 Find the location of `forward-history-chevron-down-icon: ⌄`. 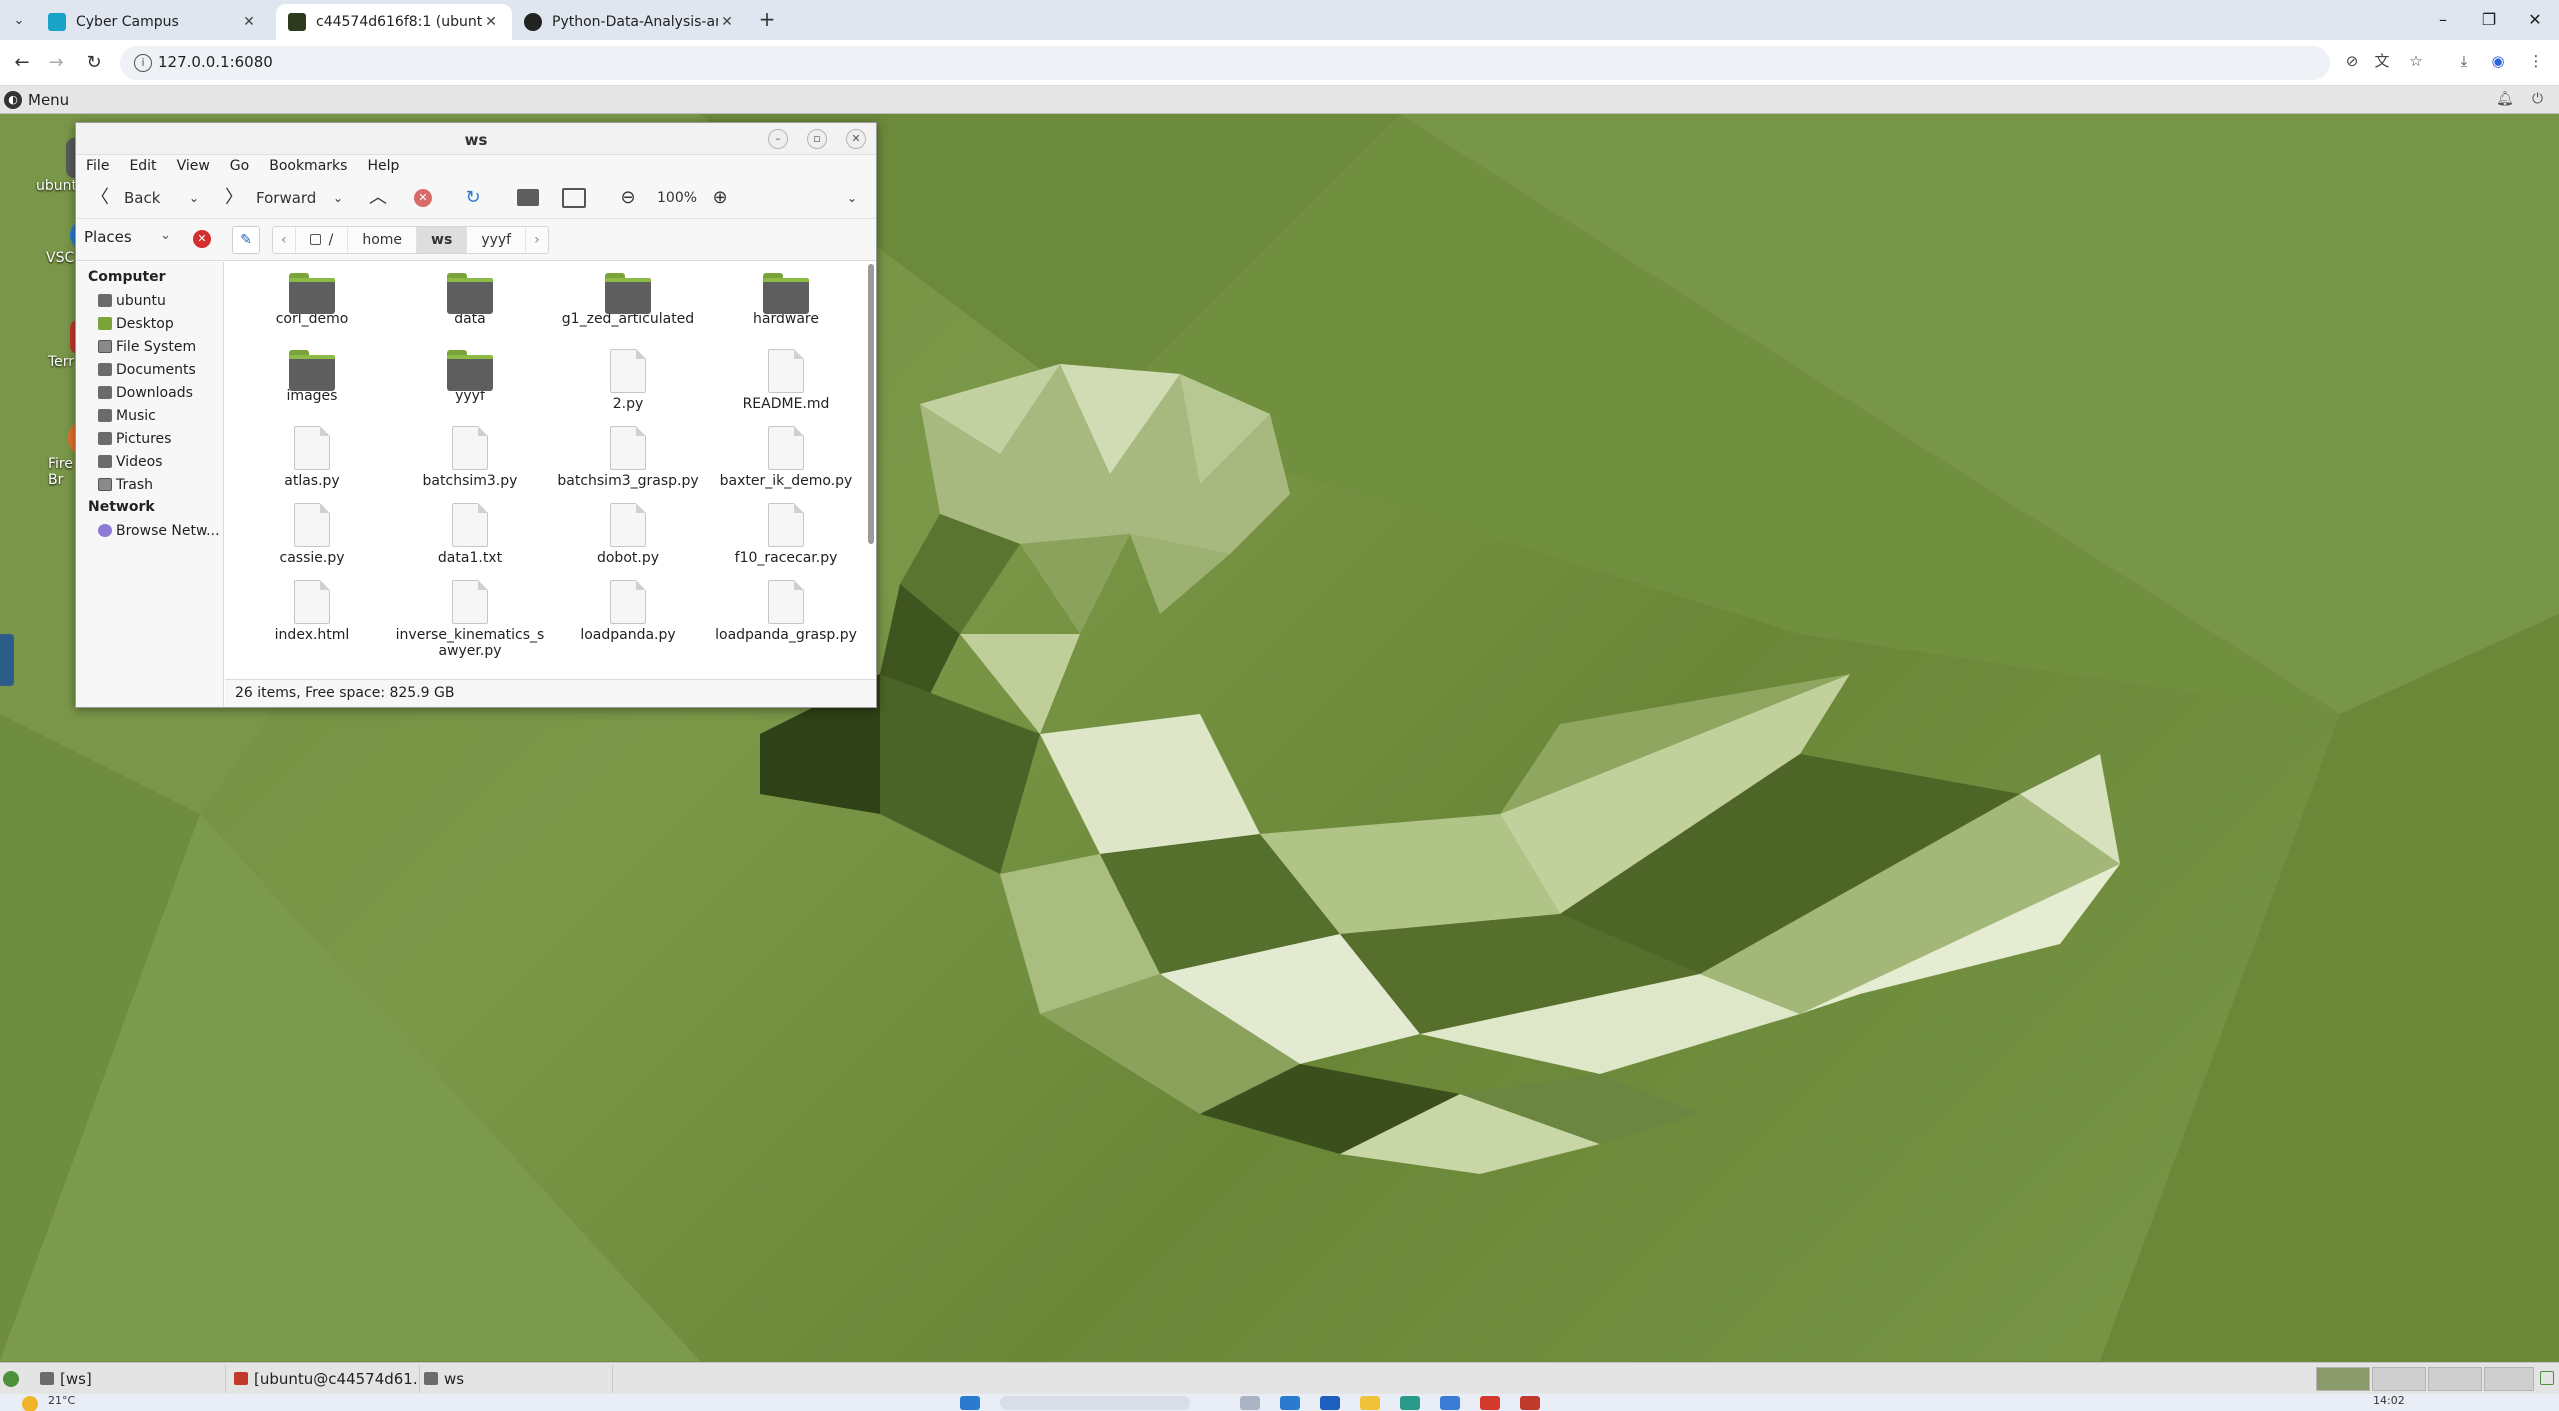

forward-history-chevron-down-icon: ⌄ is located at coordinates (338, 198).